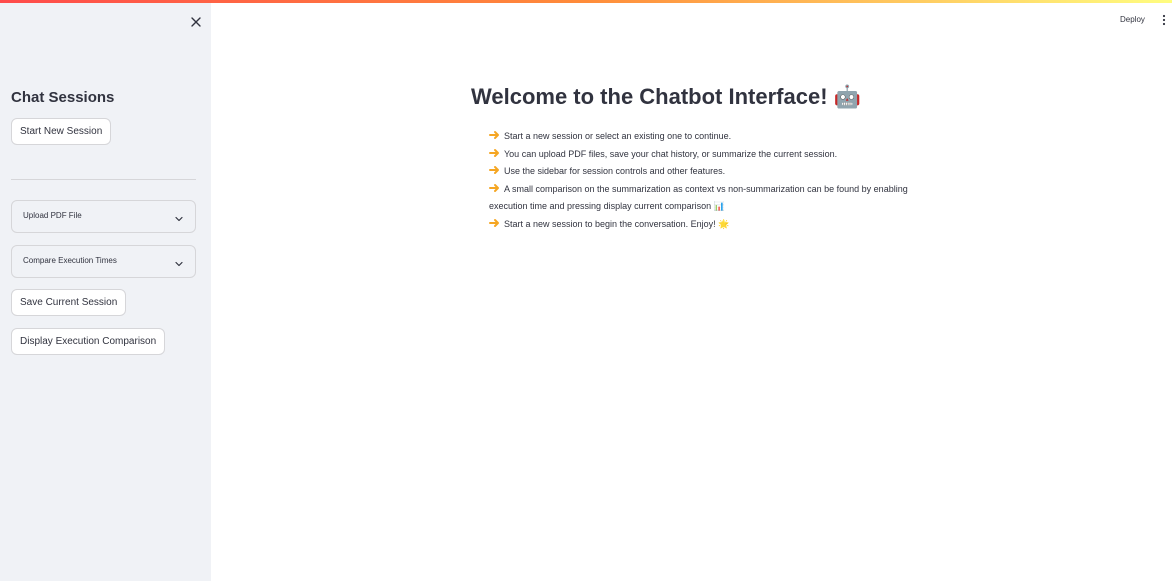 The image size is (1172, 585). Describe the element at coordinates (63, 97) in the screenshot. I see `sidebar-title: Chat Sessions` at that location.